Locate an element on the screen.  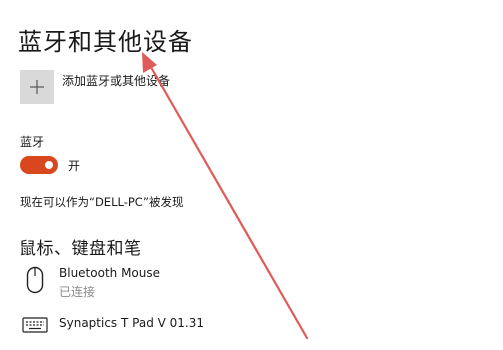
device-name: Synaptics T Pad V 01.31 is located at coordinates (132, 323).